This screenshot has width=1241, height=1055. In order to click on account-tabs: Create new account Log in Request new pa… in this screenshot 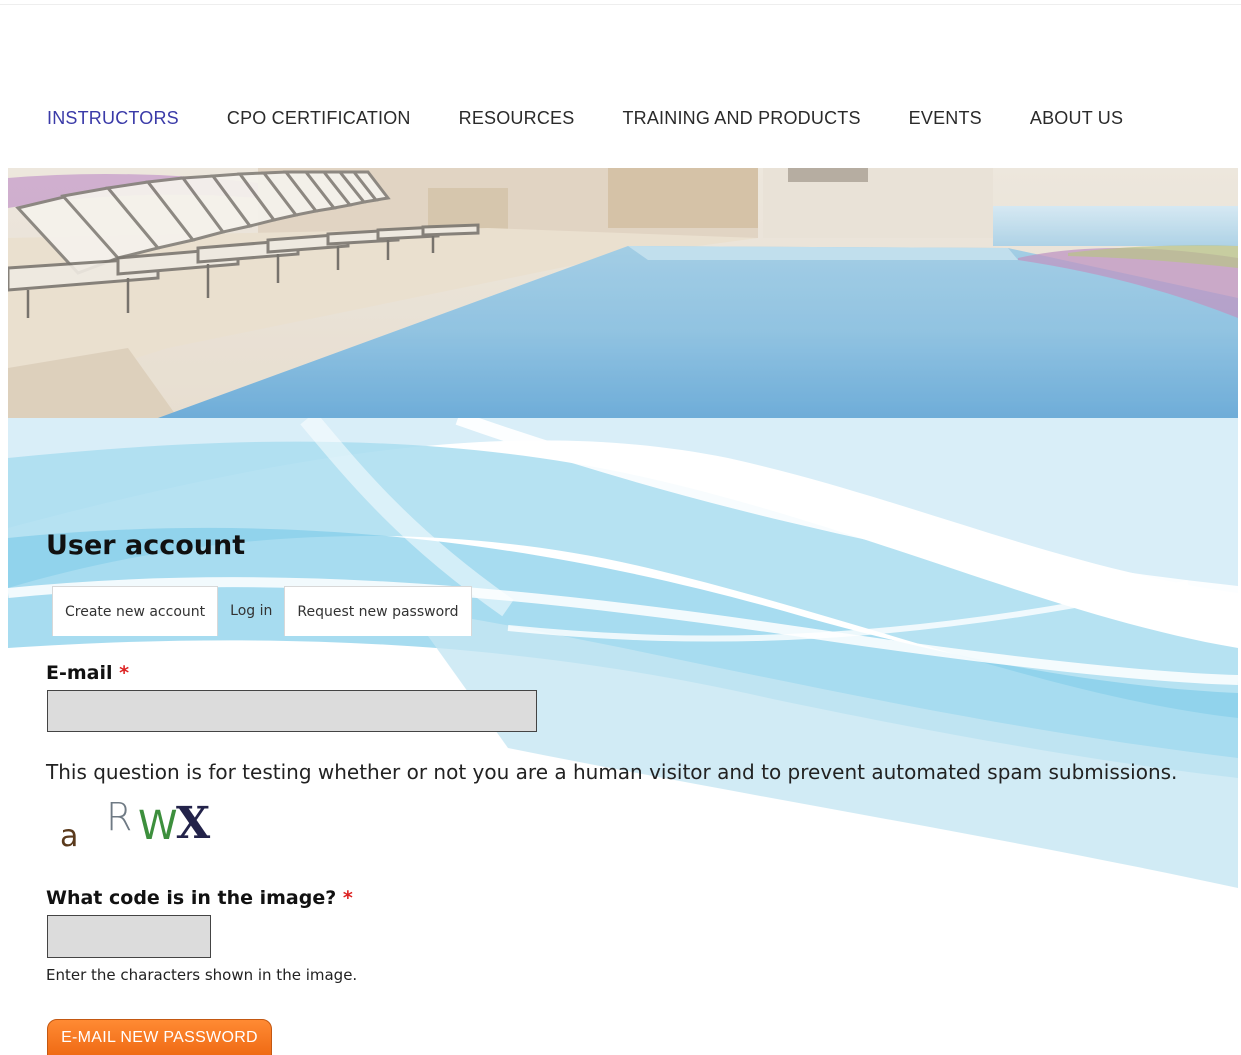, I will do `click(262, 611)`.